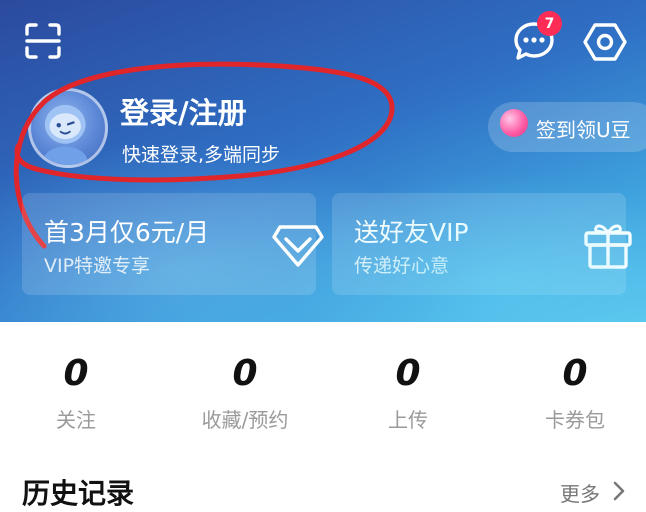 Image resolution: width=646 pixels, height=512 pixels. What do you see at coordinates (580, 492) in the screenshot?
I see `history-more-link: 更多` at bounding box center [580, 492].